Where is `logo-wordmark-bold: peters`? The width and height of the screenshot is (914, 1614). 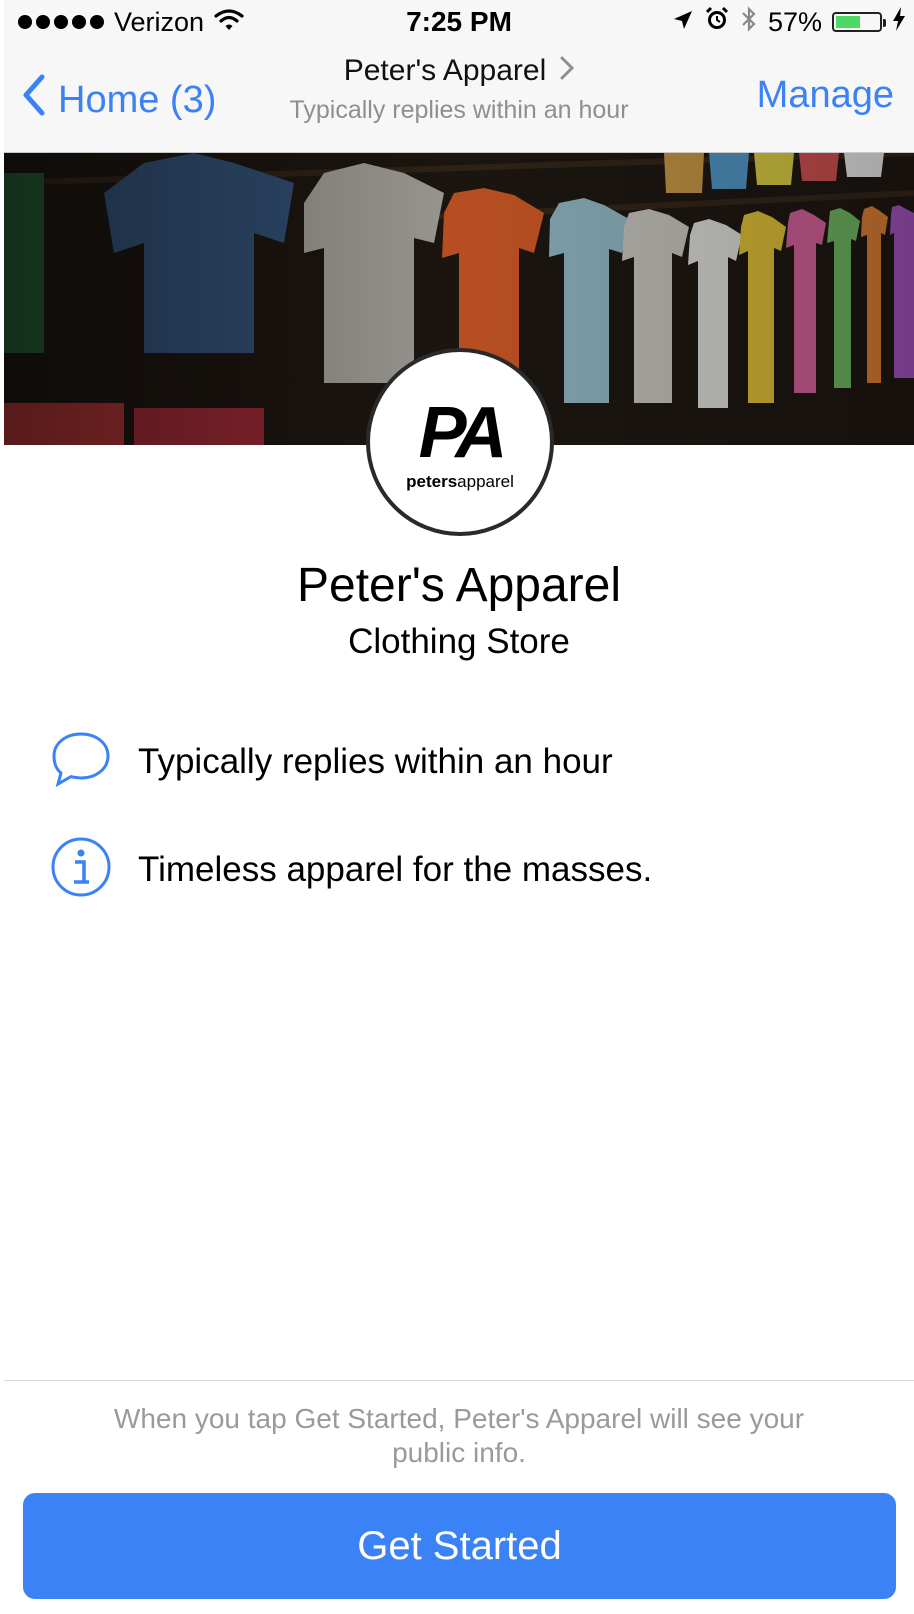
logo-wordmark-bold: peters is located at coordinates (432, 481).